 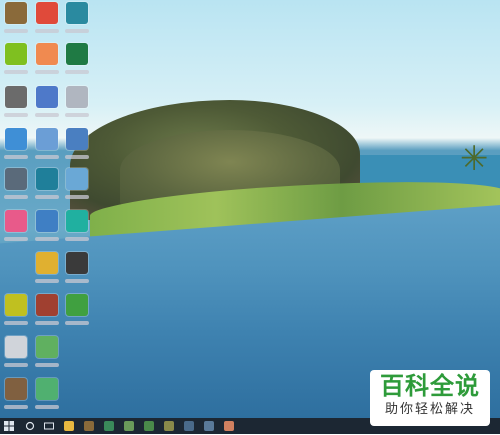 I want to click on desktop-icon-excel, so click(x=77, y=54).